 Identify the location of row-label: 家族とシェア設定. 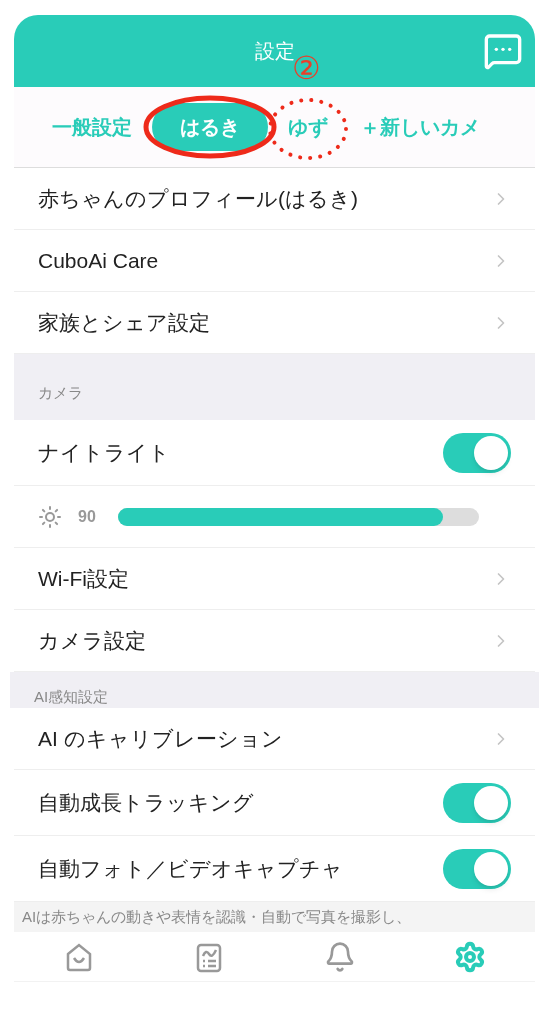
(124, 322).